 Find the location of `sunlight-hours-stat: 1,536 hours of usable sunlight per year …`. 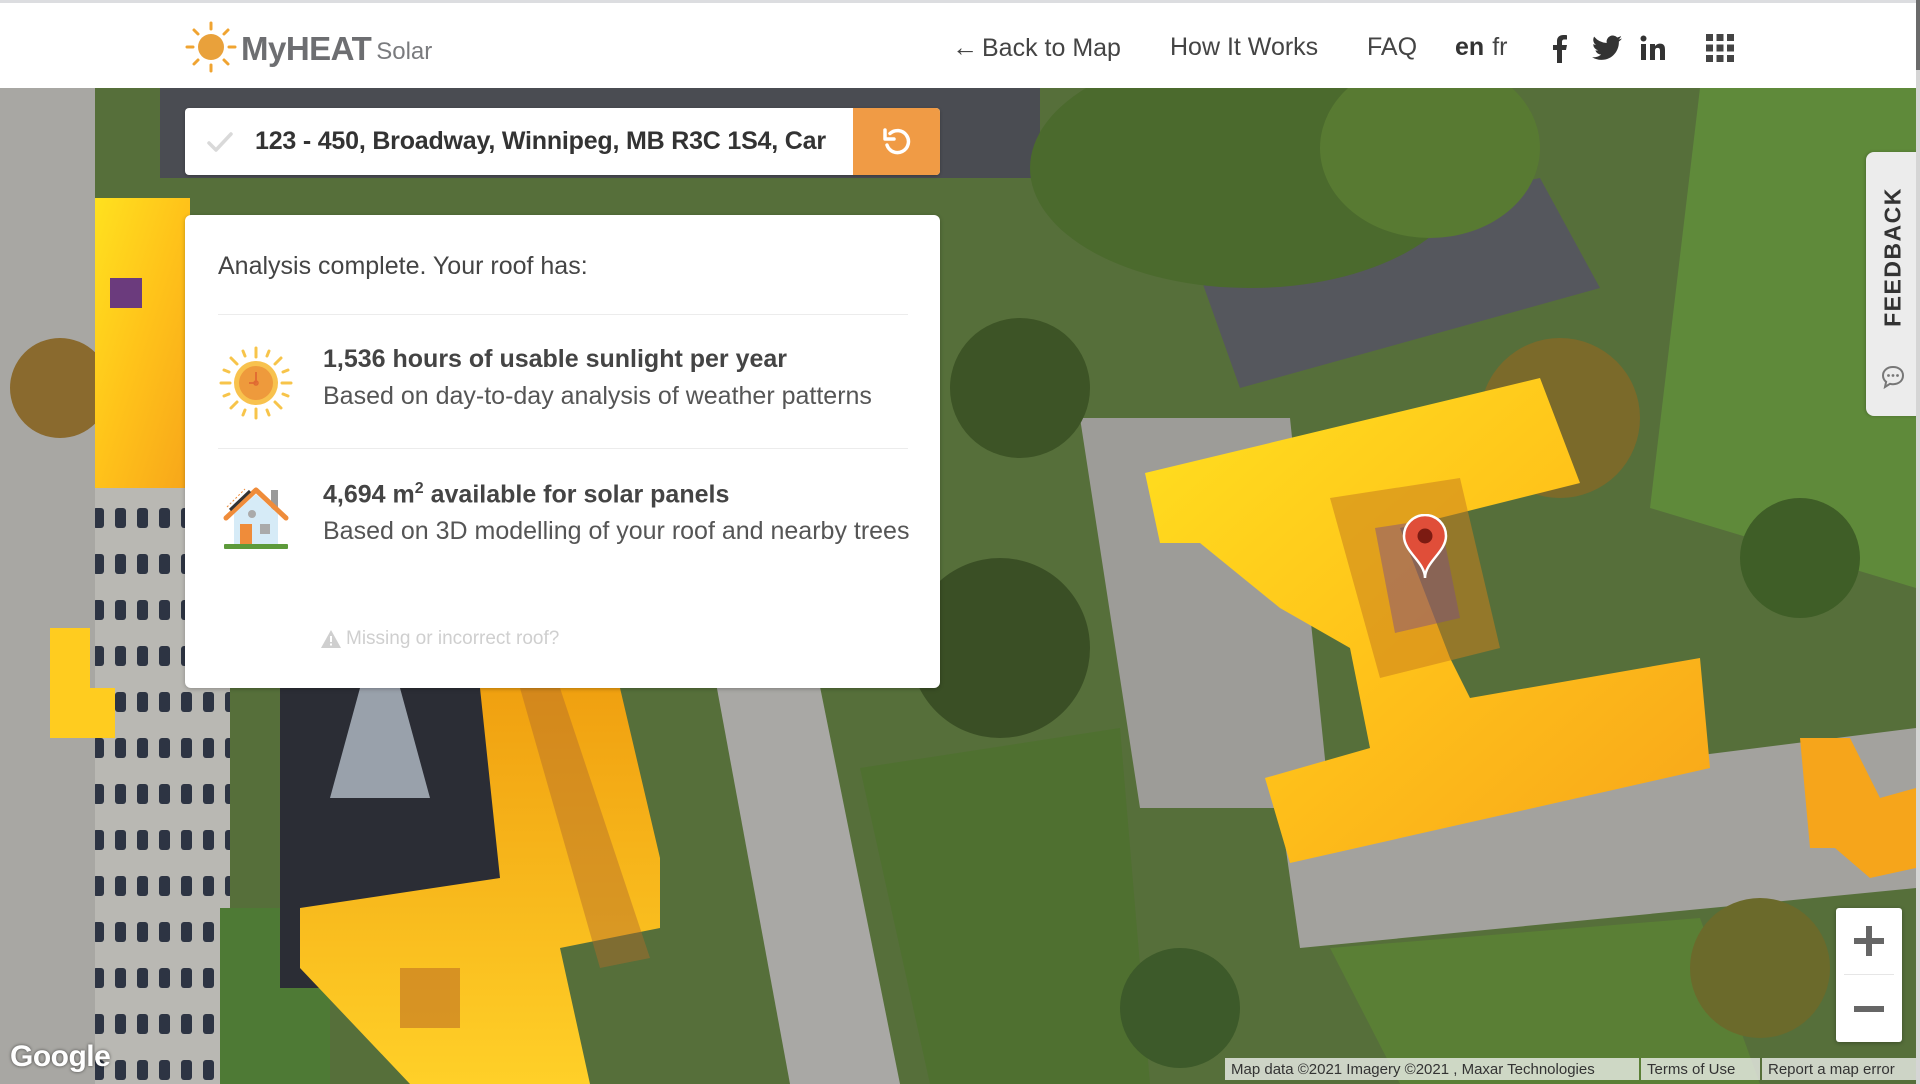

sunlight-hours-stat: 1,536 hours of usable sunlight per year … is located at coordinates (568, 390).